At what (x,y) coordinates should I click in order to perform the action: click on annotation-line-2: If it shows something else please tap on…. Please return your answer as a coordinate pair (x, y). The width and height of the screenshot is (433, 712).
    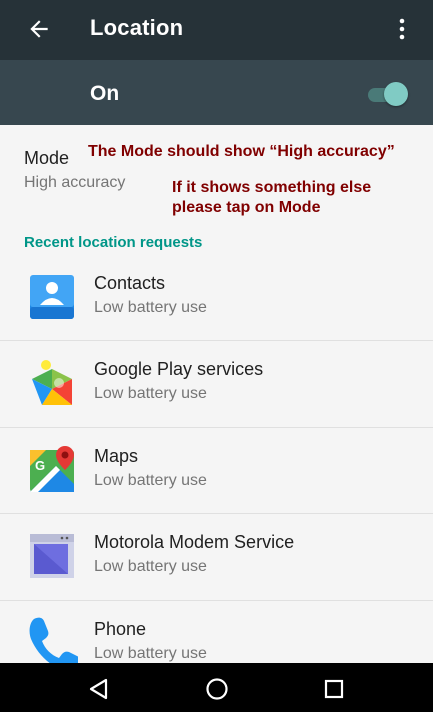
    Looking at the image, I should click on (271, 198).